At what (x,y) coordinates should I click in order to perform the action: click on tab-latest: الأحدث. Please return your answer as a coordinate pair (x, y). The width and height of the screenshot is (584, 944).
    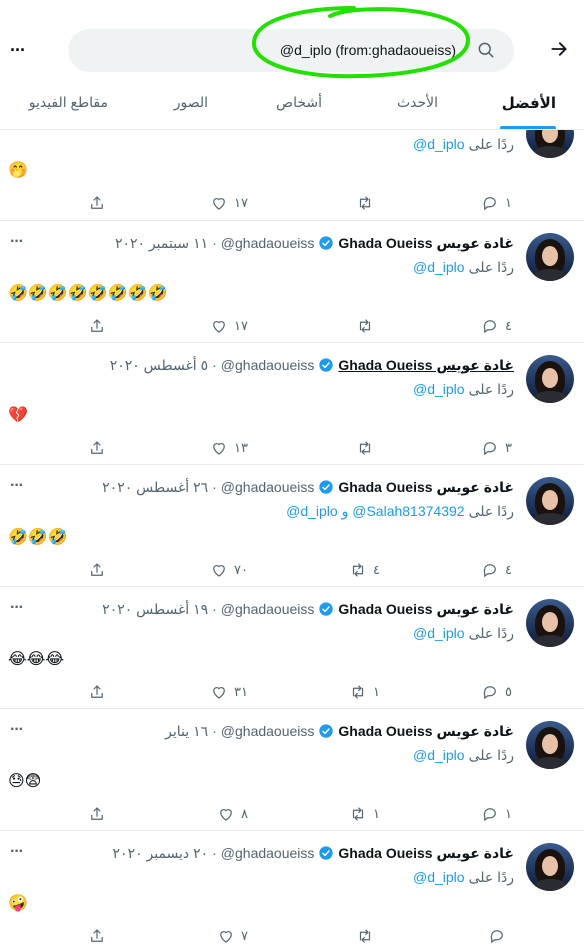
    Looking at the image, I should click on (417, 102).